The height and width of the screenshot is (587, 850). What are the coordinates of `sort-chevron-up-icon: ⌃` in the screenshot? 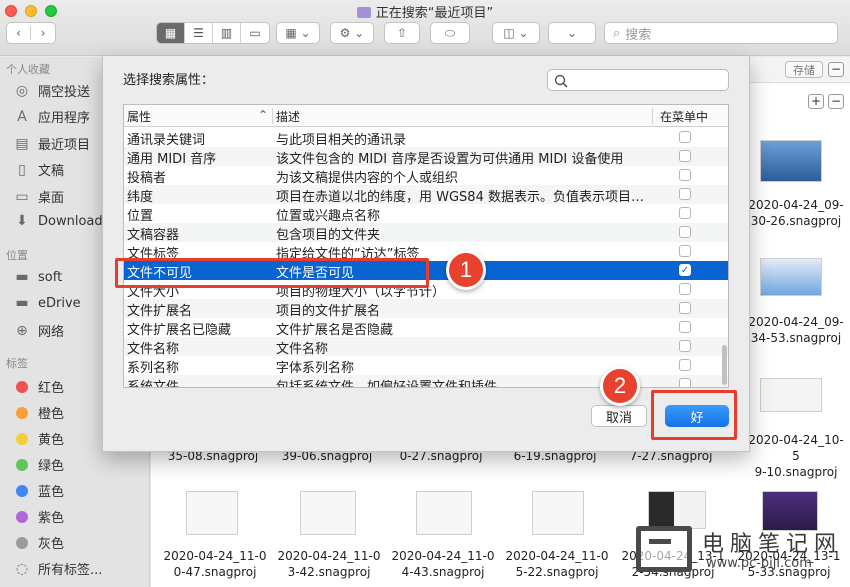 It's located at (263, 115).